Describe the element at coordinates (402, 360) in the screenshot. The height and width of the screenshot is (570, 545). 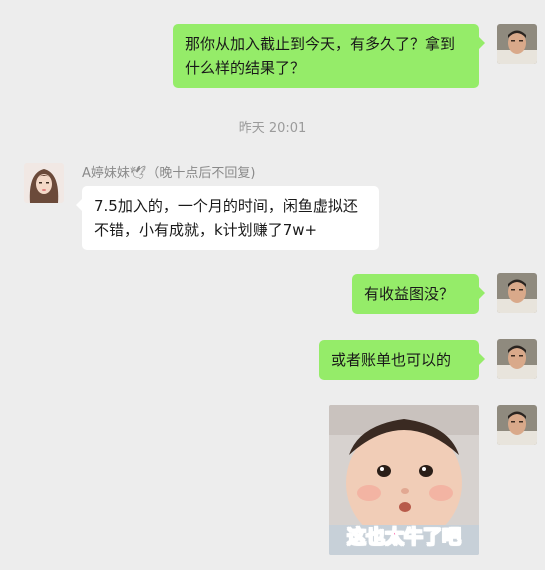
I see `message-bubble-self: 或者账单也可以的` at that location.